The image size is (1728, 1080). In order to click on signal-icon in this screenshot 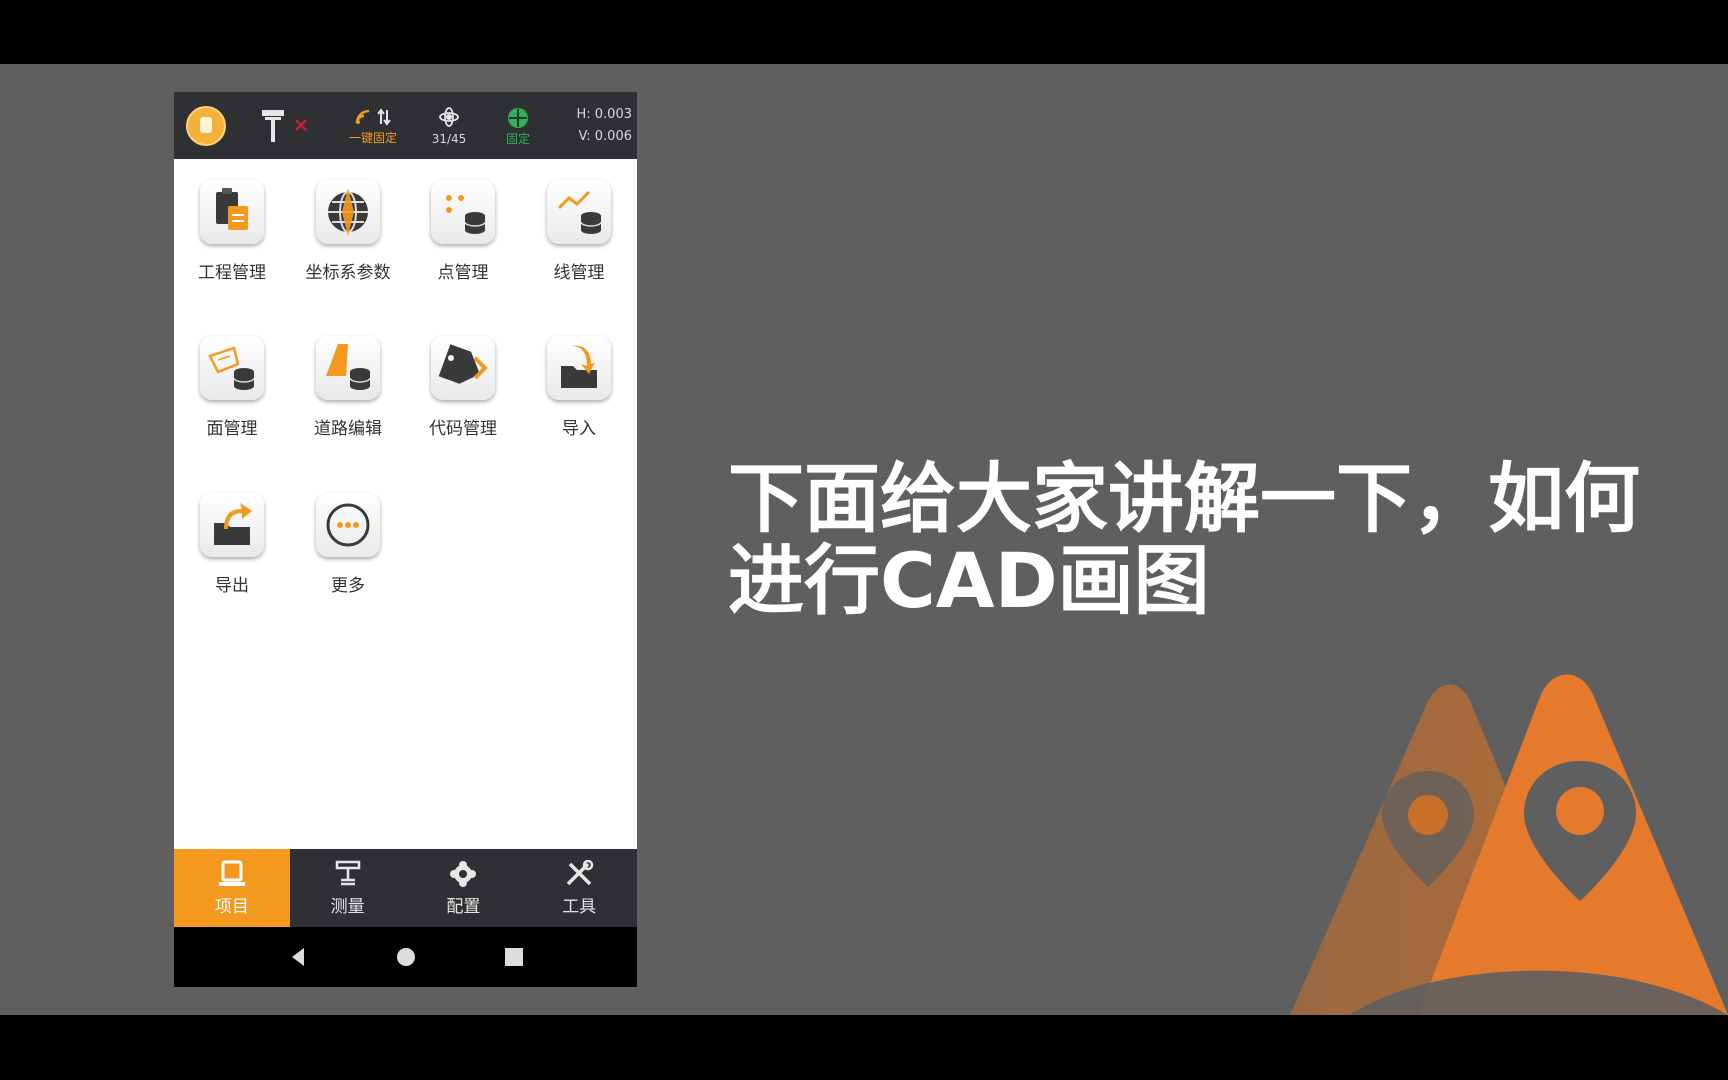, I will do `click(373, 117)`.